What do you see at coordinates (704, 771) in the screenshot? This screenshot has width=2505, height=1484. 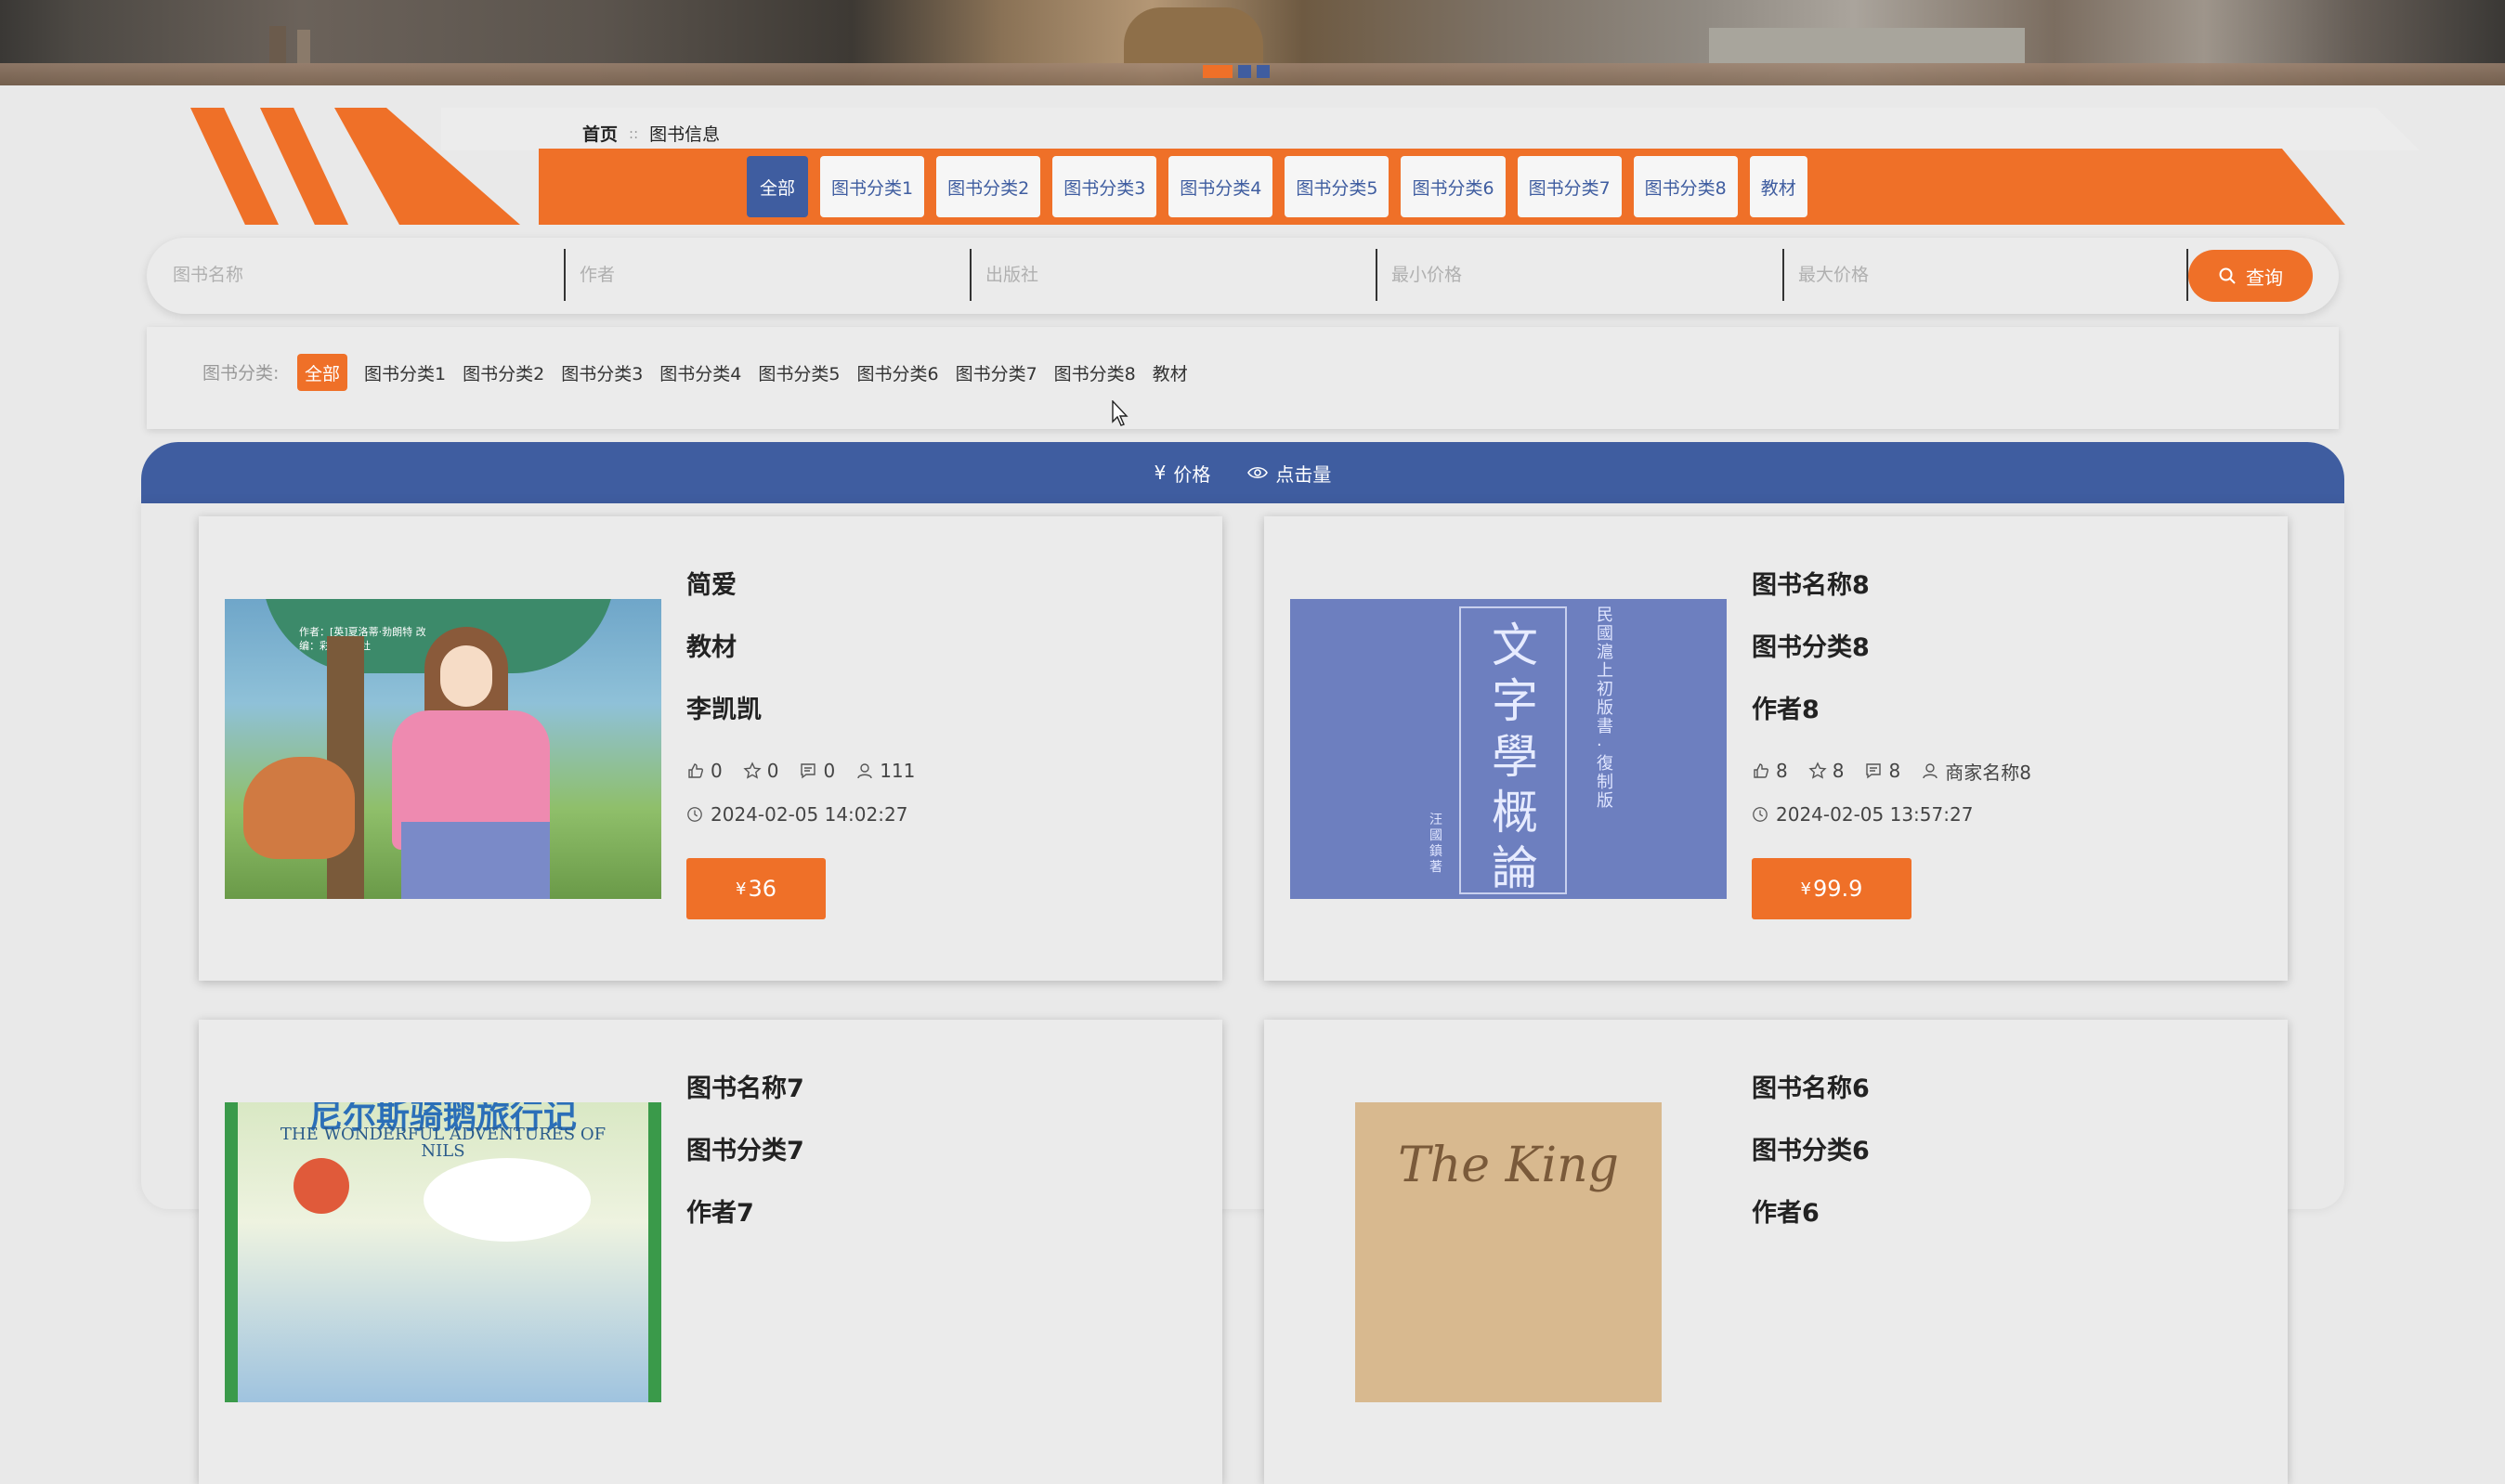 I see `likes-stat: 0` at bounding box center [704, 771].